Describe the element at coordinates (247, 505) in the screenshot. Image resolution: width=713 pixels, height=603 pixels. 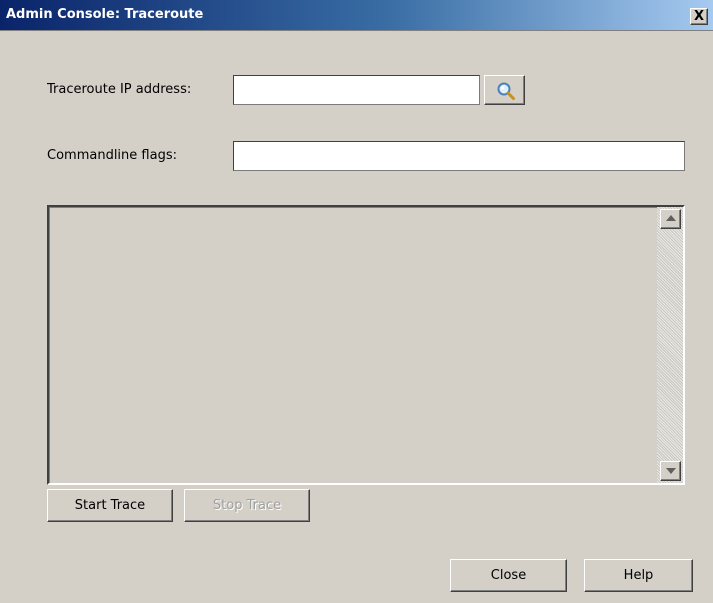
I see `stop-trace-button: Stop Trace` at that location.